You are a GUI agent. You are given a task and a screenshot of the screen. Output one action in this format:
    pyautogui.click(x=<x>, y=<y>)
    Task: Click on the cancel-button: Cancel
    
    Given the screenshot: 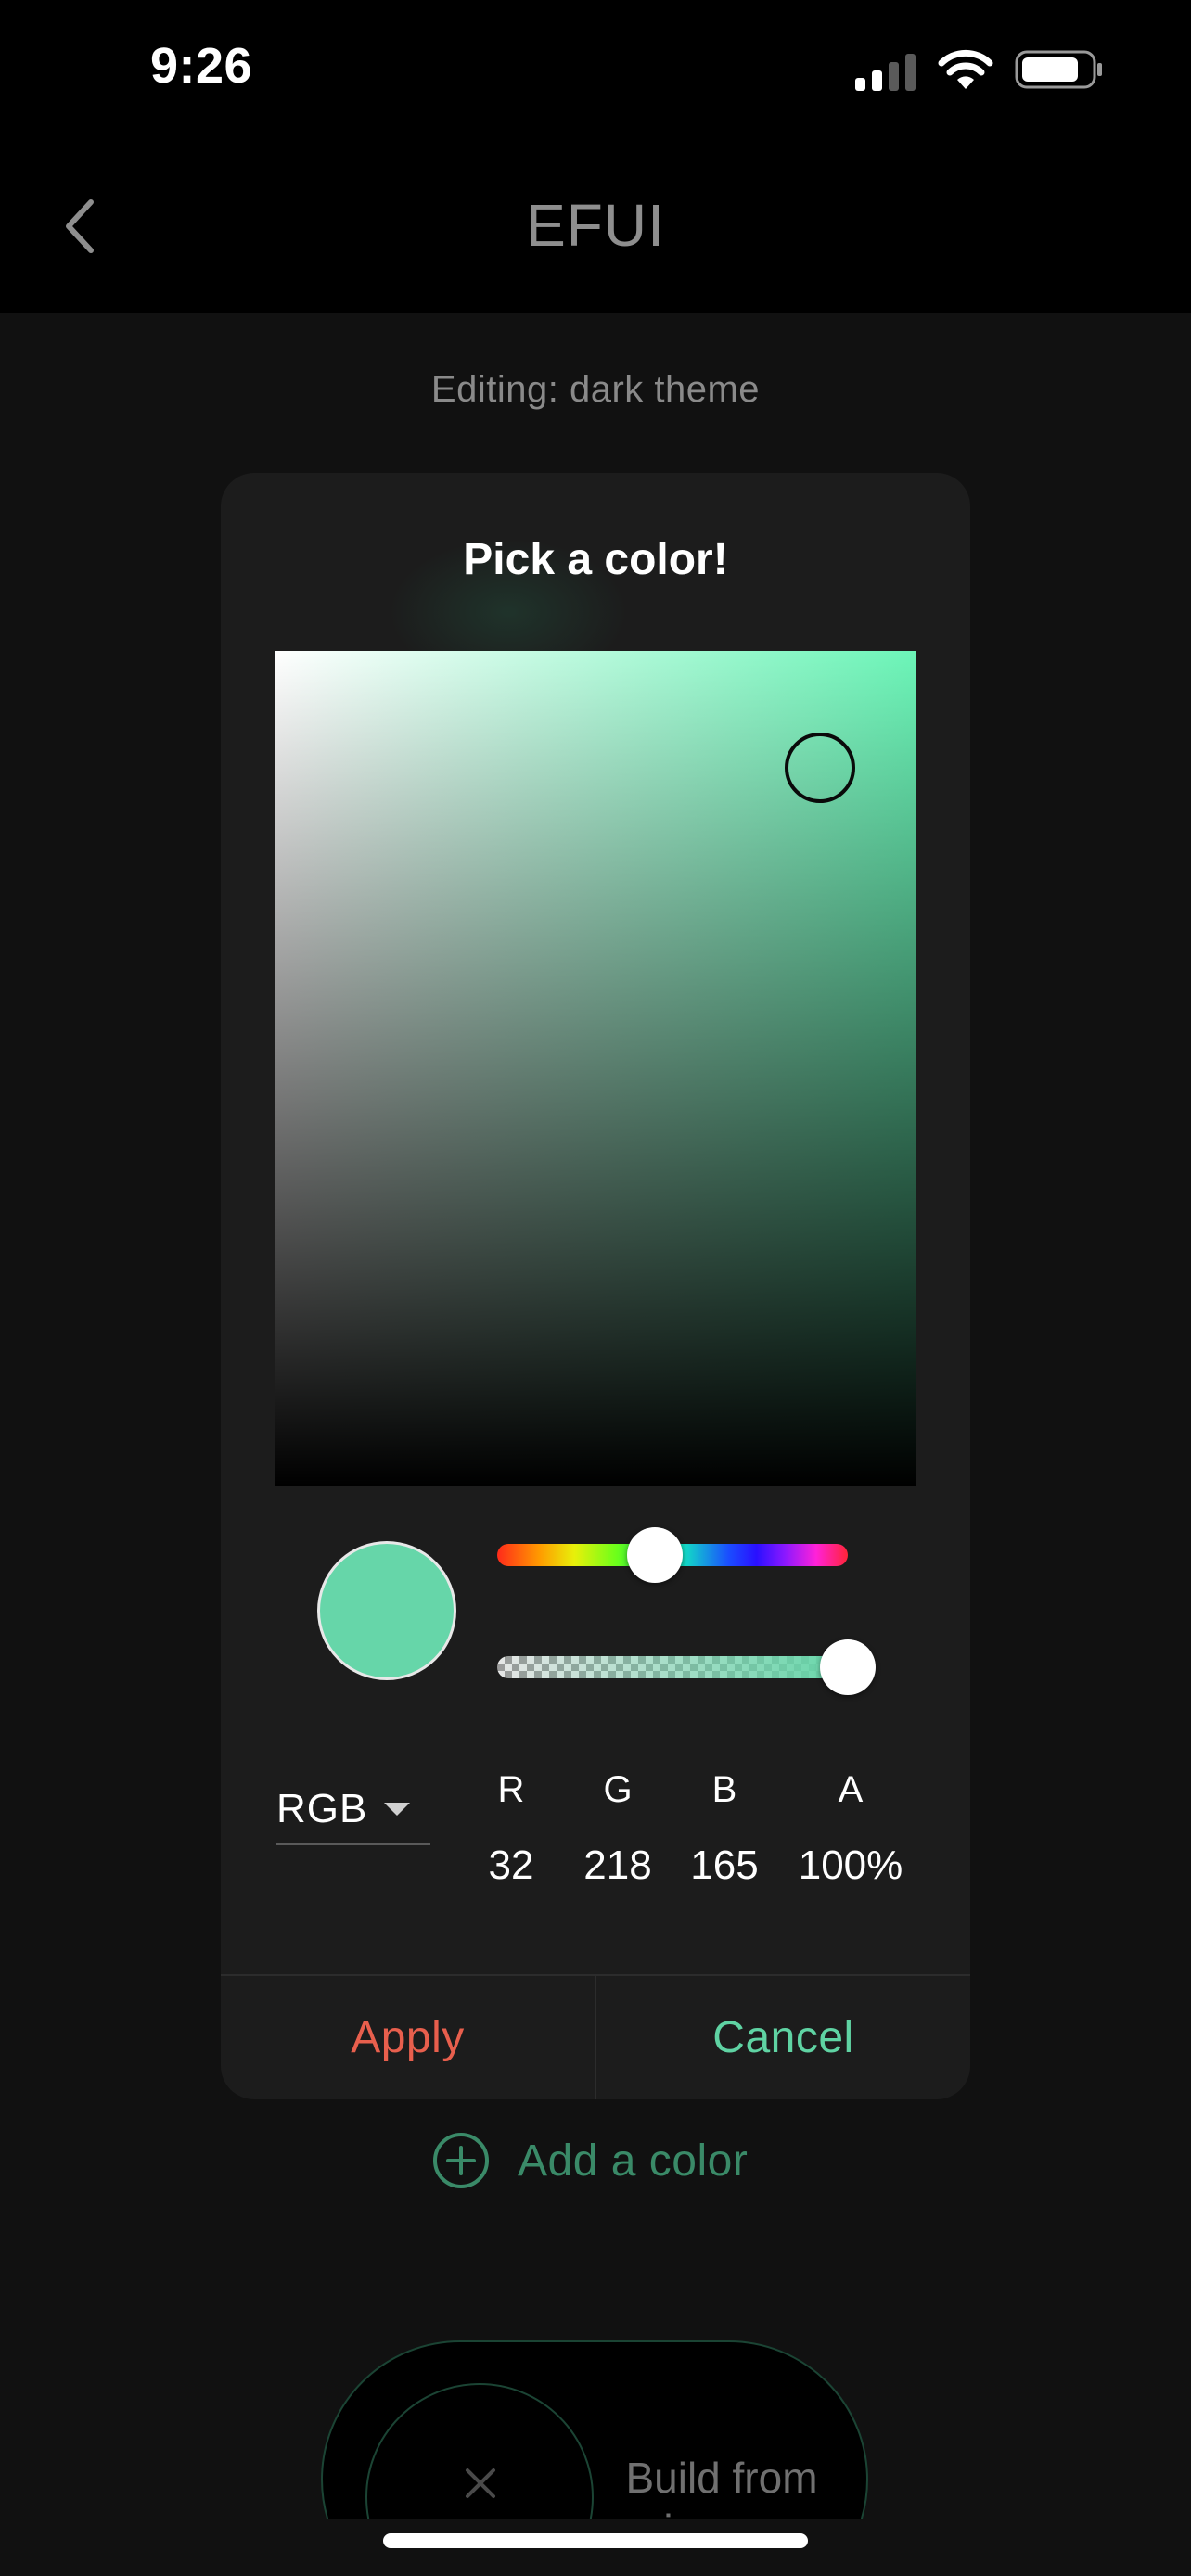 What is the action you would take?
    pyautogui.click(x=783, y=2037)
    